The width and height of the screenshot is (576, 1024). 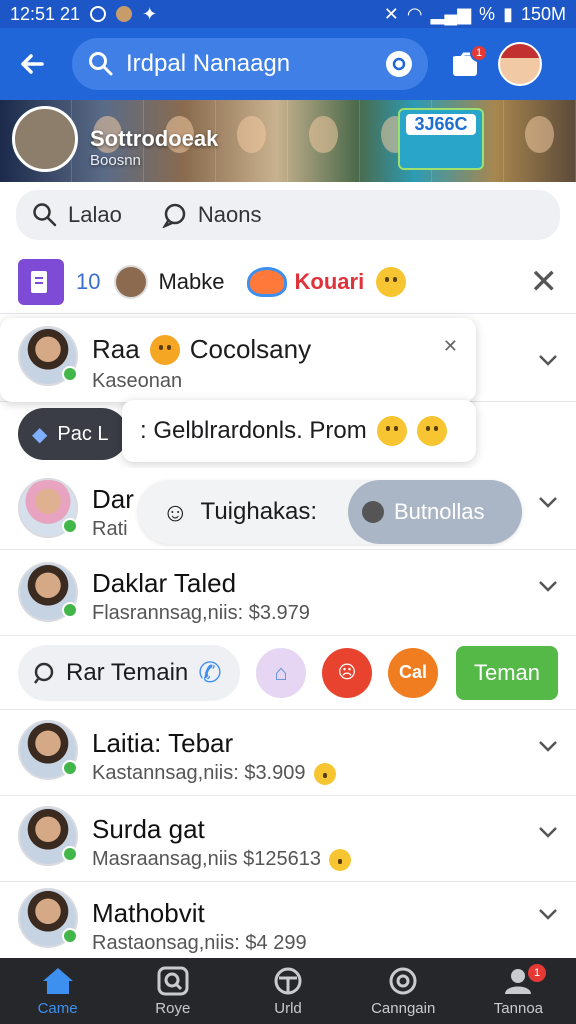 I want to click on notifications-button: 1, so click(x=466, y=64).